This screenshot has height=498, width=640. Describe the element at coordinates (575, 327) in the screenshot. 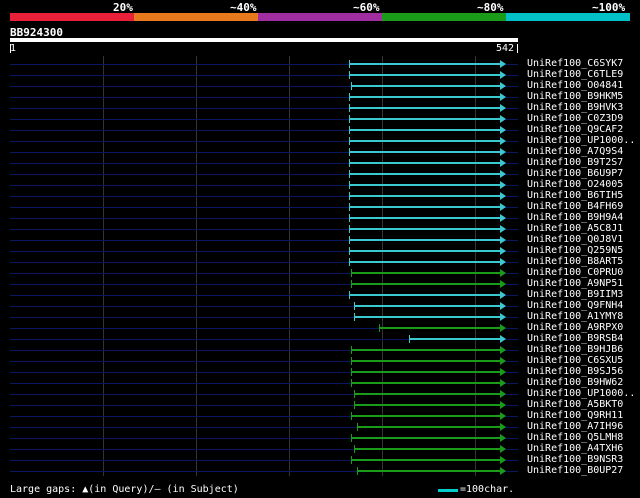

I see `hit-label: UniRef100_A9RPX0` at that location.